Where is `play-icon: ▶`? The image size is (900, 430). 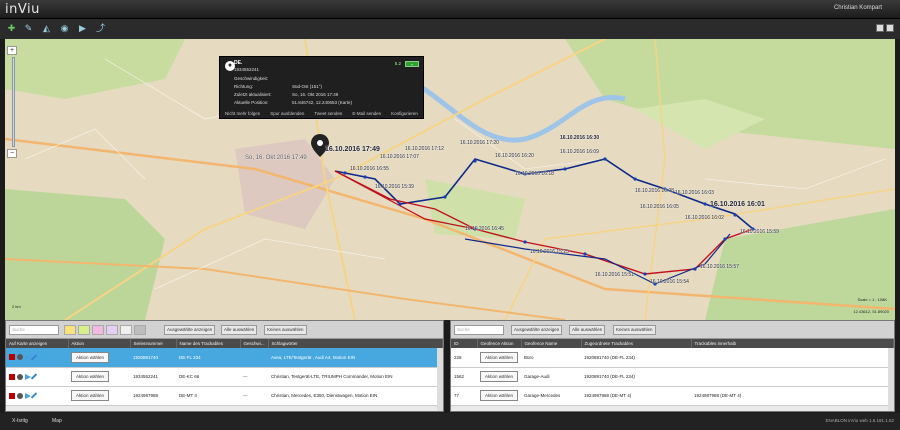 play-icon: ▶ is located at coordinates (82, 28).